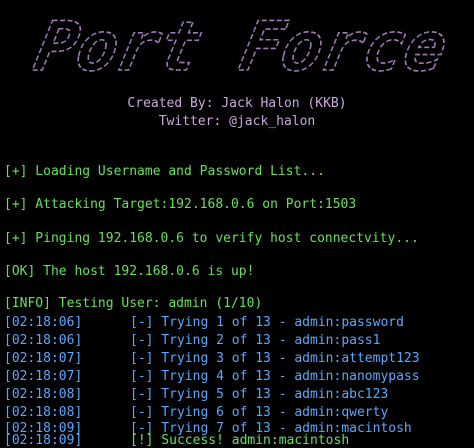 This screenshot has height=448, width=474. Describe the element at coordinates (133, 303) in the screenshot. I see `status-line-testing-user: [INFO] Testing User: admin (1/10)` at that location.